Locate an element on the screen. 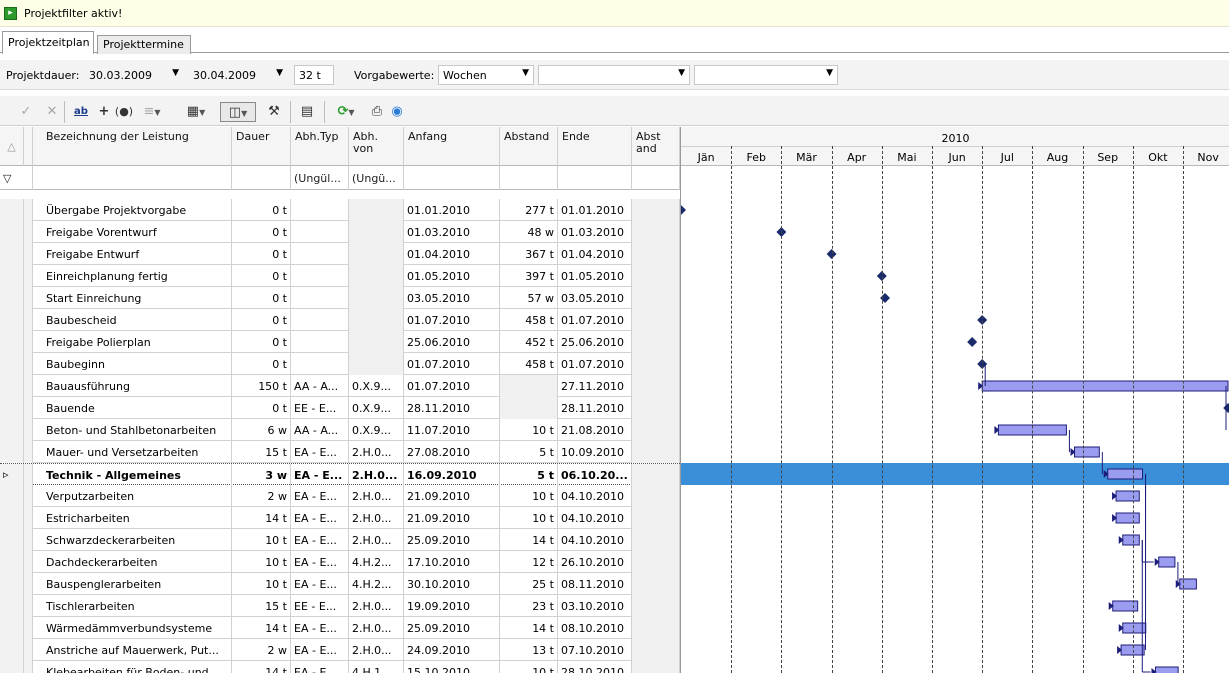 Image resolution: width=1229 pixels, height=673 pixels. check-icon: ✓ is located at coordinates (26, 112).